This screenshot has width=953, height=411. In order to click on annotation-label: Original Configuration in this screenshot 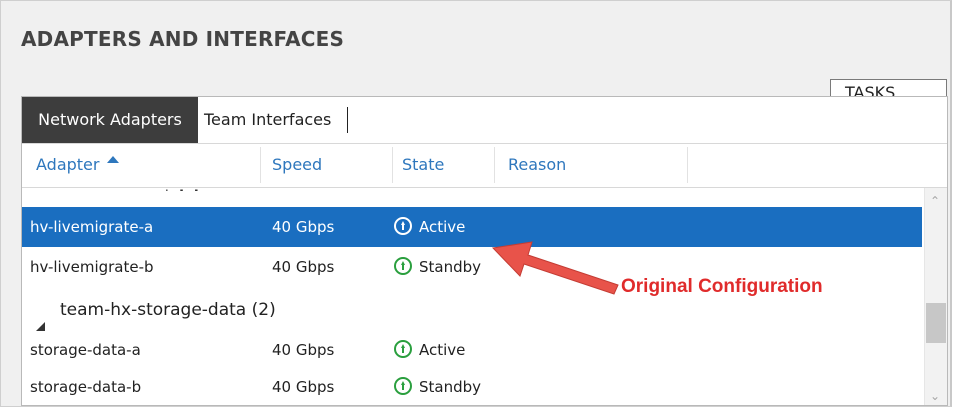, I will do `click(722, 286)`.